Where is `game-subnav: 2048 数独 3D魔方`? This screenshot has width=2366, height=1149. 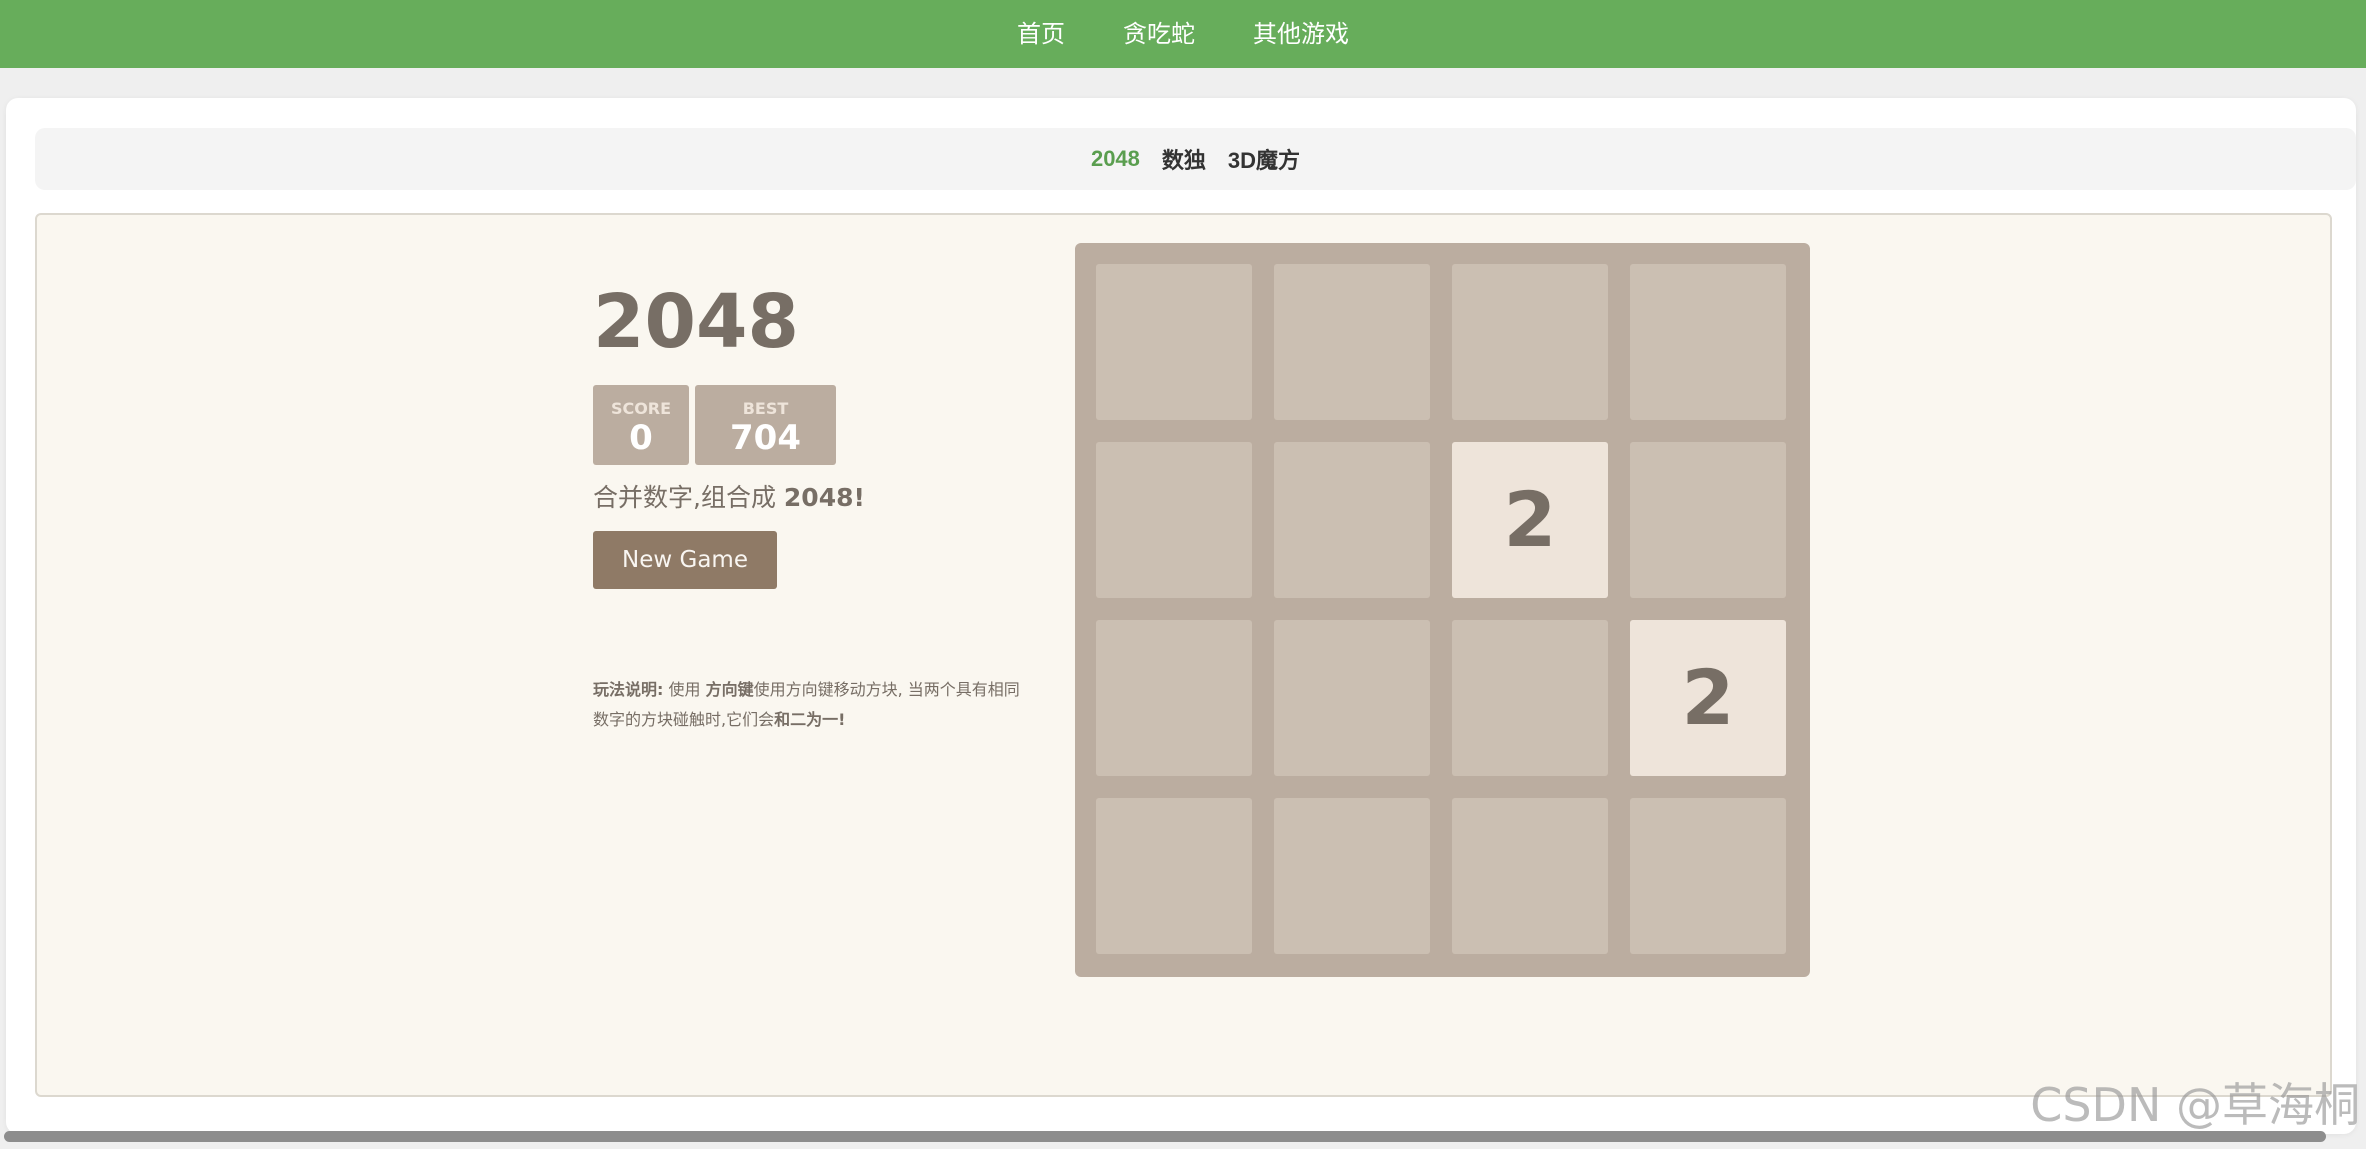
game-subnav: 2048 数独 3D魔方 is located at coordinates (1195, 159).